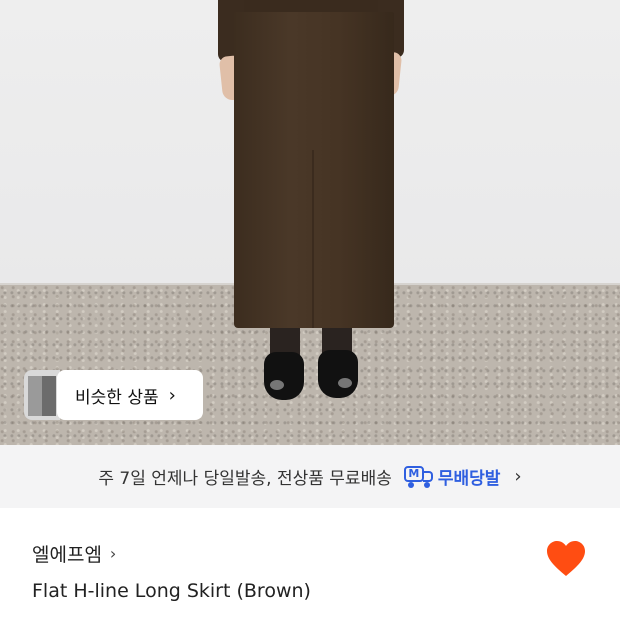 This screenshot has width=620, height=620. Describe the element at coordinates (171, 591) in the screenshot. I see `product-title: Flat H-line Long Skirt (Brown)` at that location.